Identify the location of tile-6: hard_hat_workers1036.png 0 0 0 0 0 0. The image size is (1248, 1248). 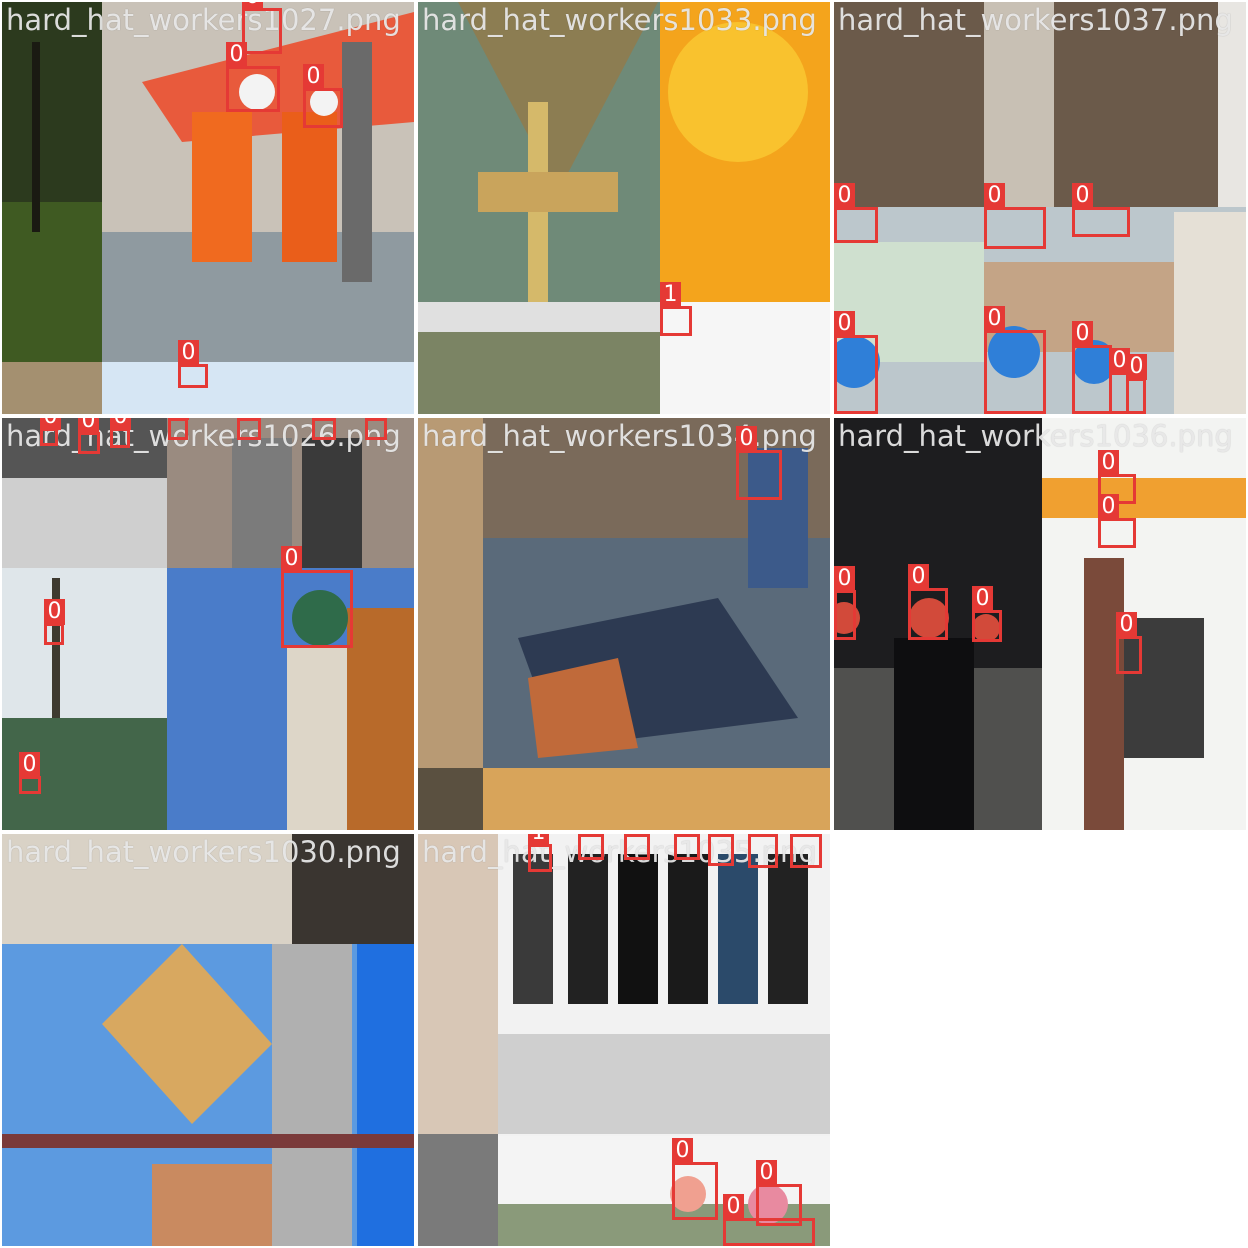
(1040, 624).